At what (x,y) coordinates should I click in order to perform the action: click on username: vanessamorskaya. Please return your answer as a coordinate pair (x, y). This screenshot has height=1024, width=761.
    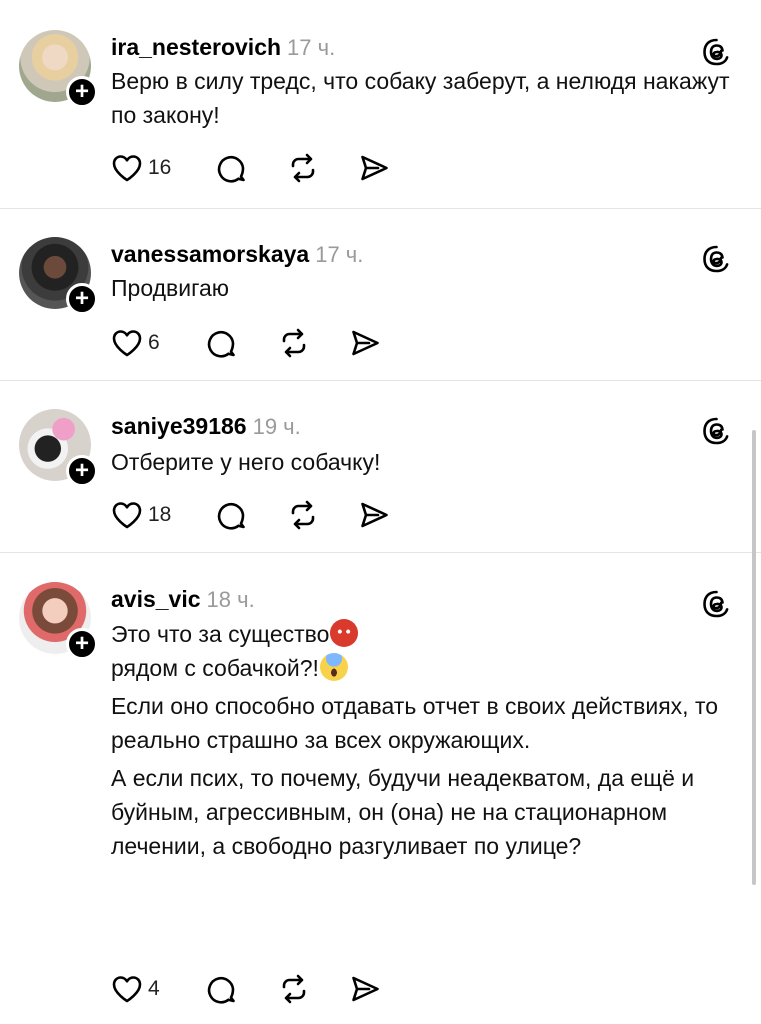
    Looking at the image, I should click on (210, 254).